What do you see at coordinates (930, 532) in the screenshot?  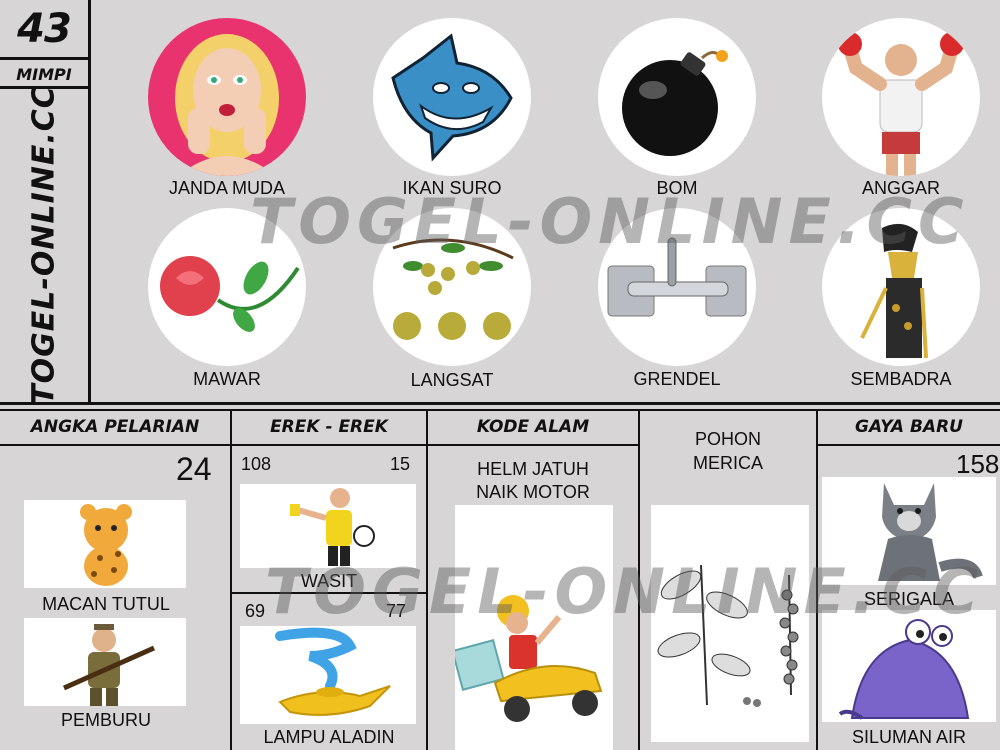 I see `wolf-icon` at bounding box center [930, 532].